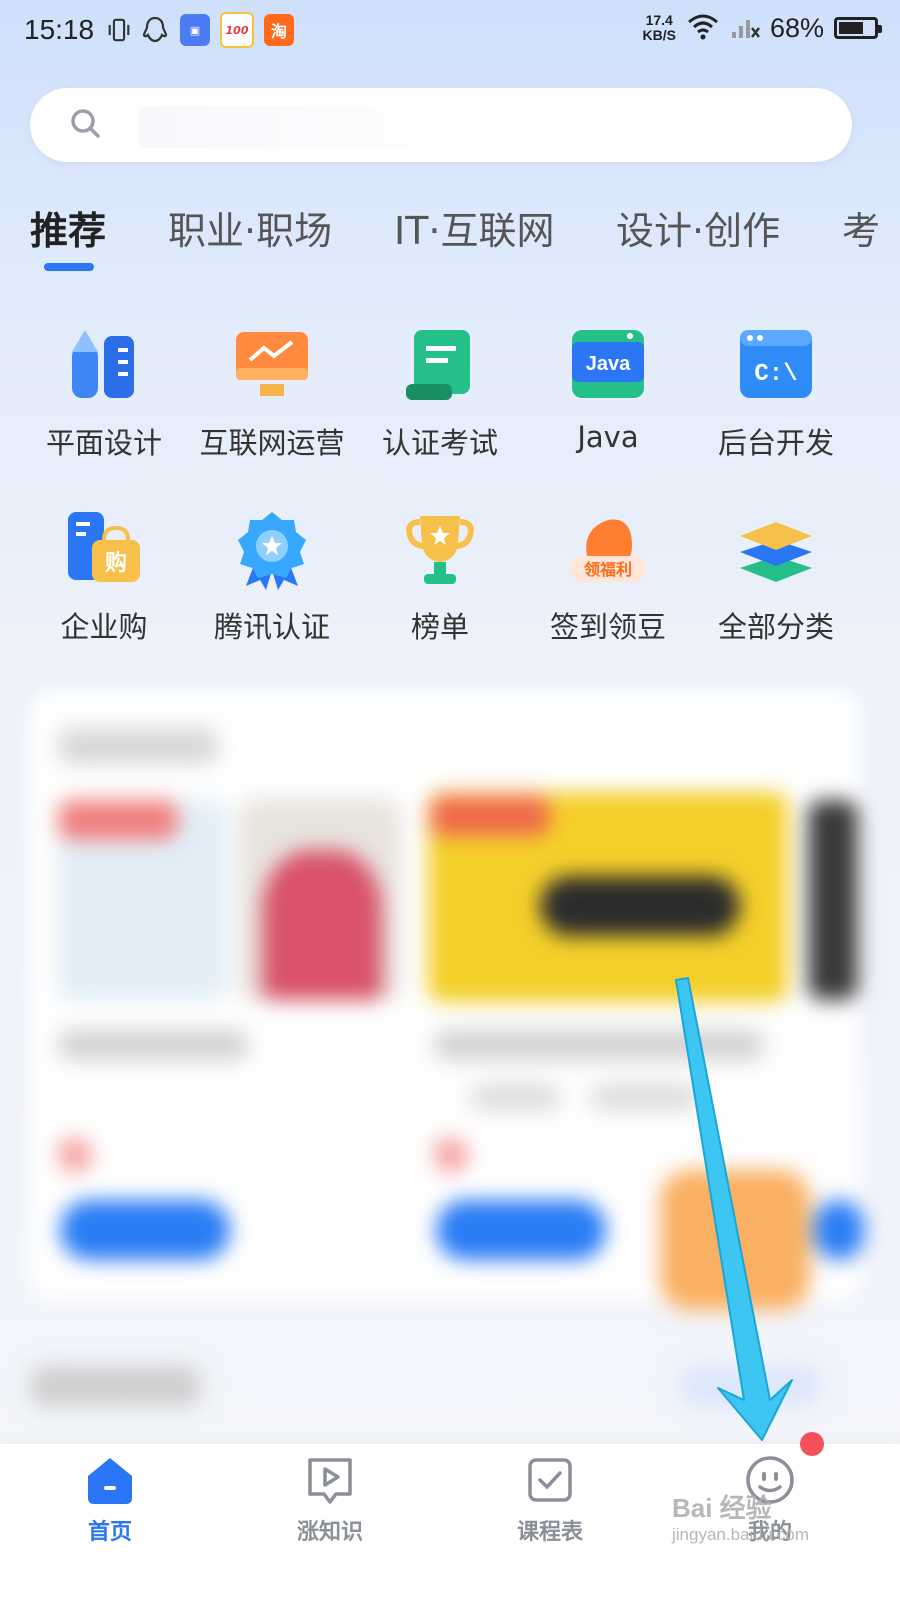  I want to click on baidu-watermark: Bai 经验 jingyan.baidu.com, so click(741, 1518).